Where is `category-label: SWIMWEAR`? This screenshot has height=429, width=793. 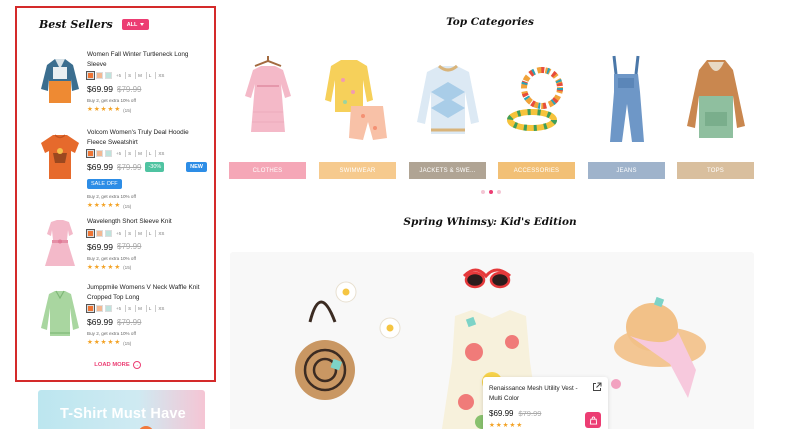
category-label: SWIMWEAR is located at coordinates (357, 170).